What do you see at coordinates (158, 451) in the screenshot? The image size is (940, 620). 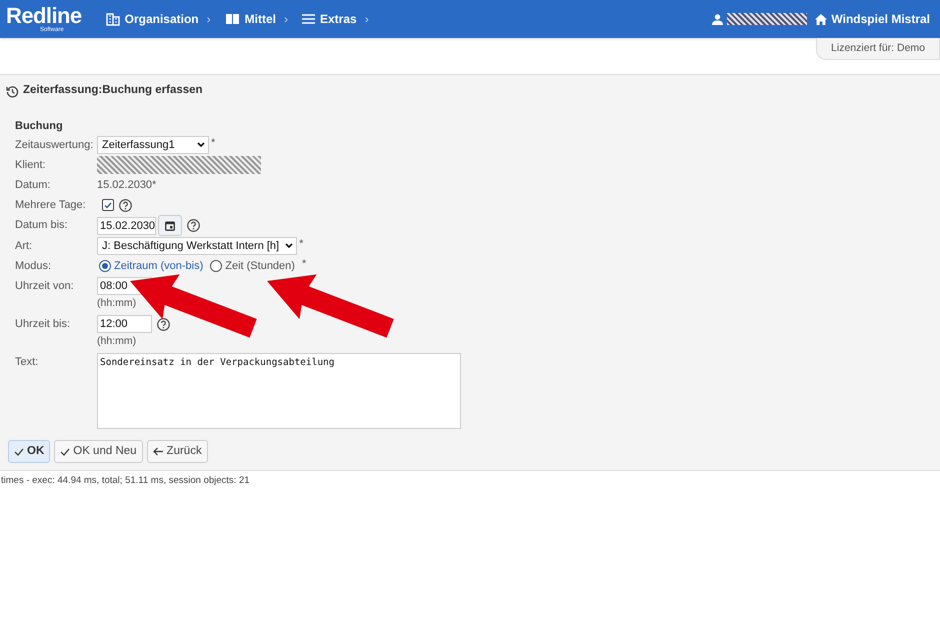 I see `arrow-left-icon` at bounding box center [158, 451].